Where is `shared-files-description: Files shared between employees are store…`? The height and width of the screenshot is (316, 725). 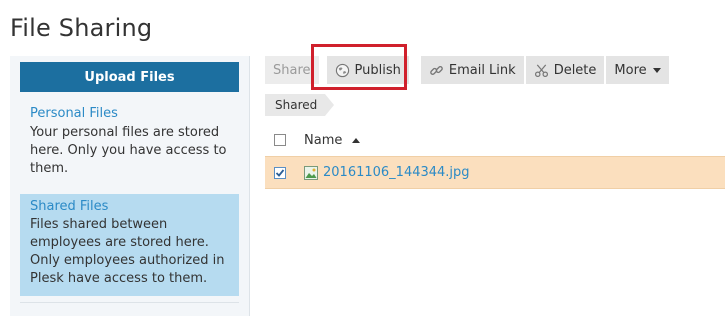 shared-files-description: Files shared between employees are store… is located at coordinates (127, 251).